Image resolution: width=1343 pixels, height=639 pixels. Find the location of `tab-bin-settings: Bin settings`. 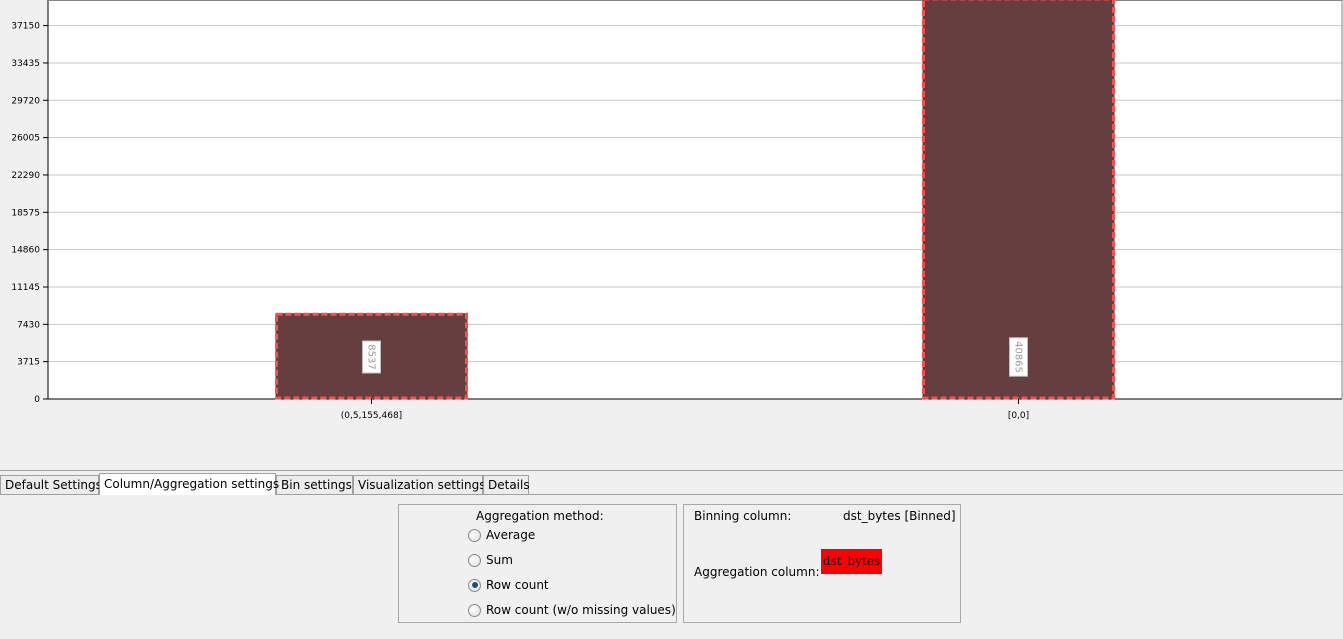

tab-bin-settings: Bin settings is located at coordinates (314, 484).